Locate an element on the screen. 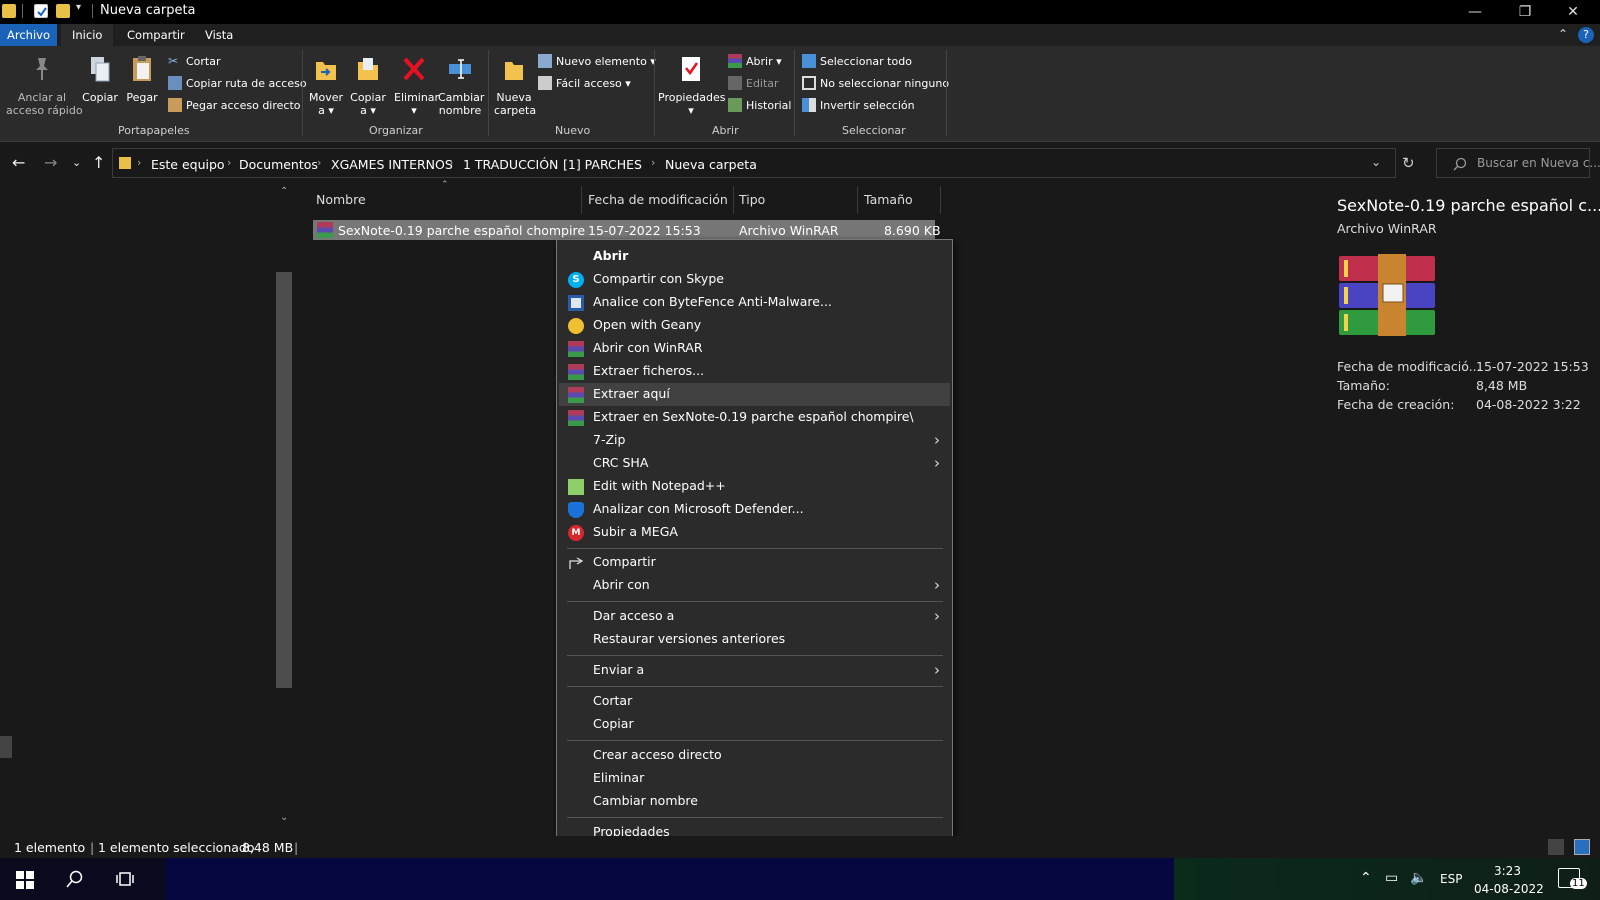 Image resolution: width=1600 pixels, height=900 pixels. select-all-button: Seleccionar todo is located at coordinates (857, 61).